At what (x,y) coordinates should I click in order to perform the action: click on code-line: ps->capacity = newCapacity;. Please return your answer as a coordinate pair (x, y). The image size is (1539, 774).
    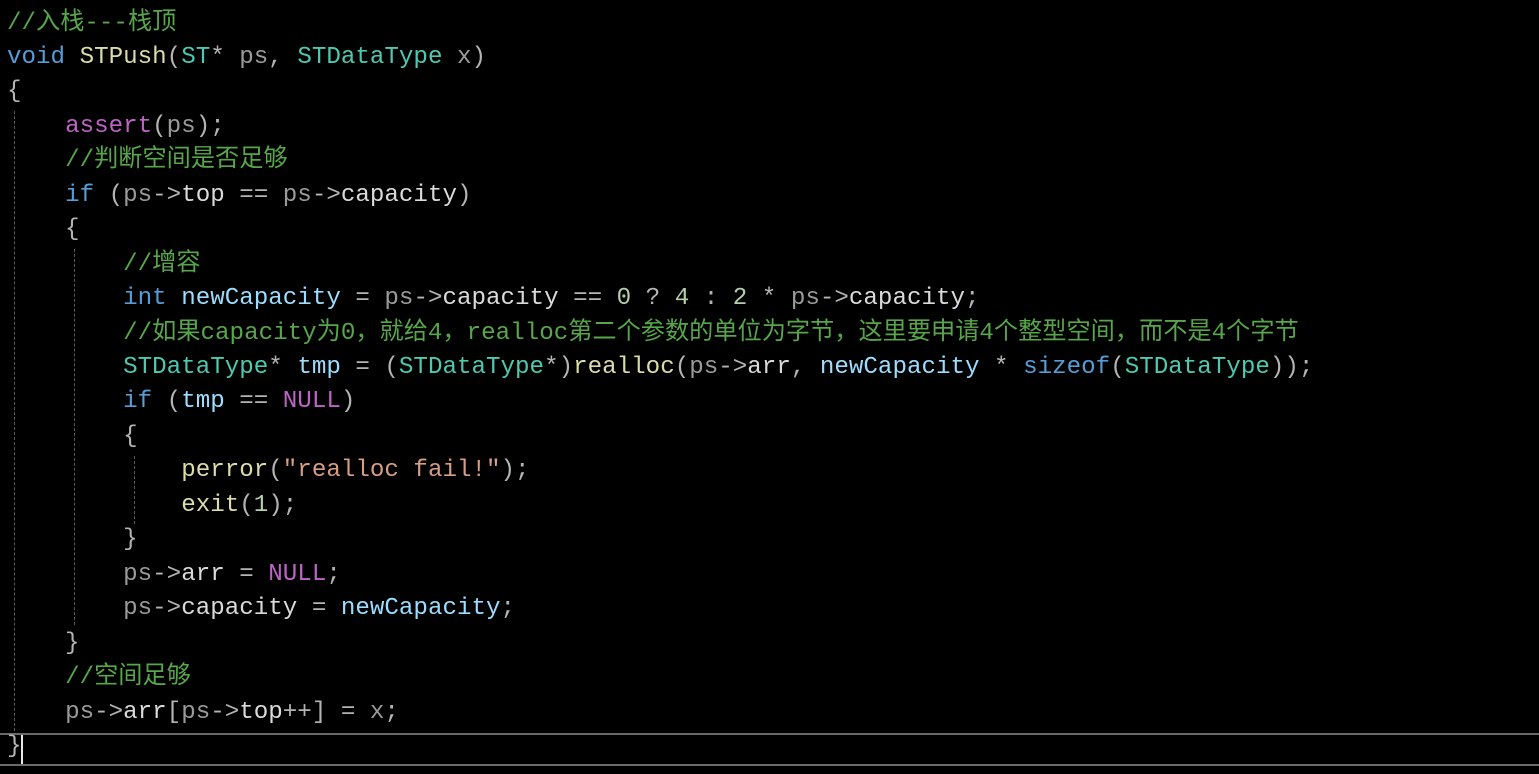
    Looking at the image, I should click on (261, 609).